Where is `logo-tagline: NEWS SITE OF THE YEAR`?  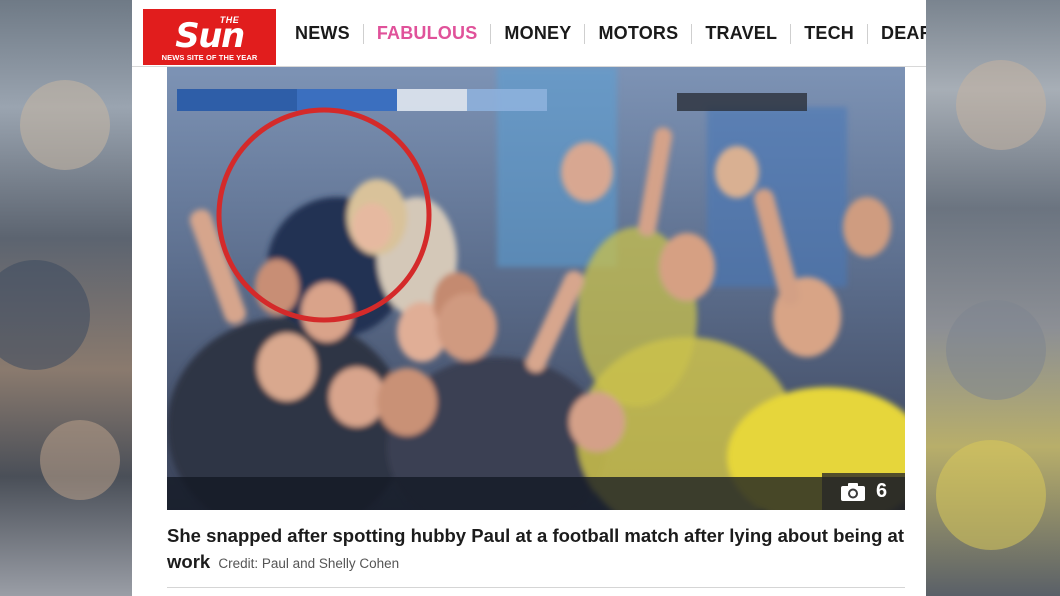 logo-tagline: NEWS SITE OF THE YEAR is located at coordinates (209, 57).